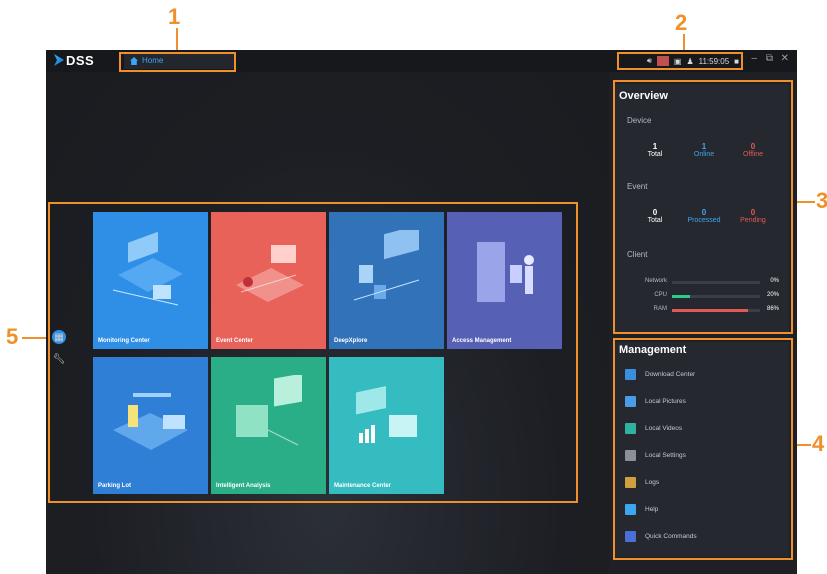 This screenshot has height=574, width=827. Describe the element at coordinates (681, 22) in the screenshot. I see `callout-2: 2` at that location.